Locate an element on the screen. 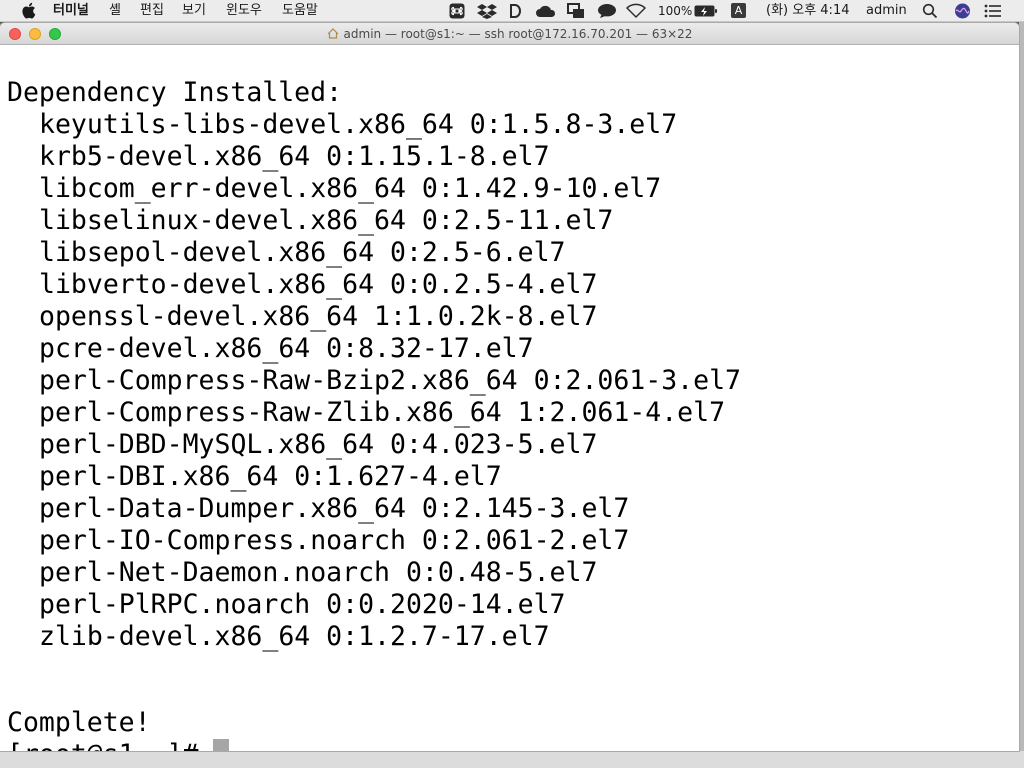 The width and height of the screenshot is (1024, 768). package-line: perl-IO-Compress.noarch 0:2.061-2.el7 is located at coordinates (334, 540).